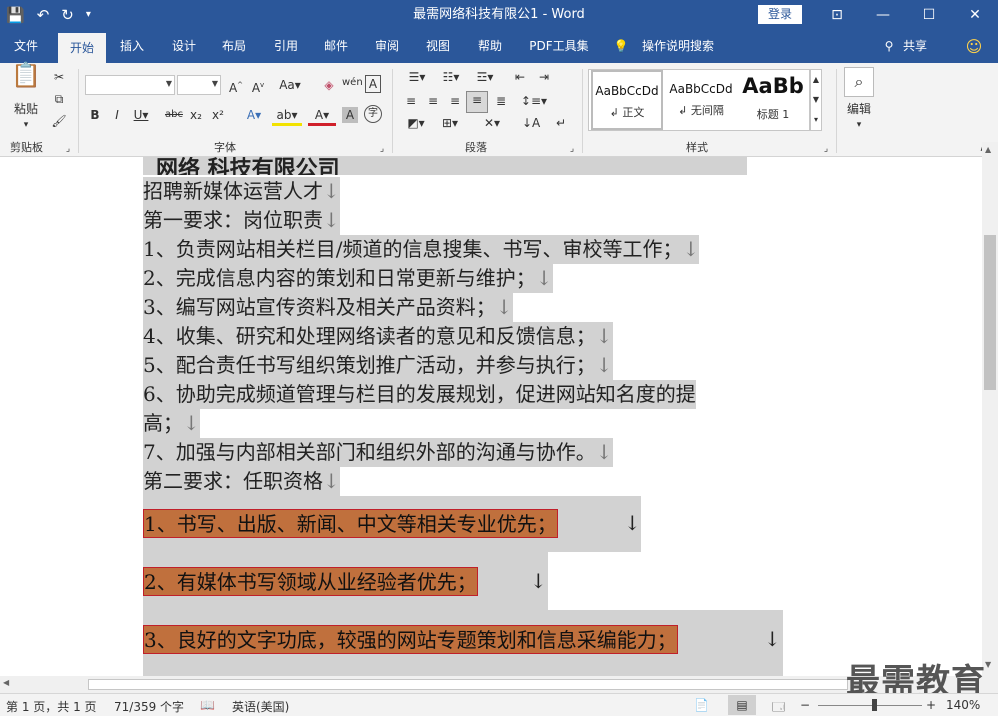 This screenshot has width=998, height=716. What do you see at coordinates (859, 82) in the screenshot?
I see `find-icon: ⌕` at bounding box center [859, 82].